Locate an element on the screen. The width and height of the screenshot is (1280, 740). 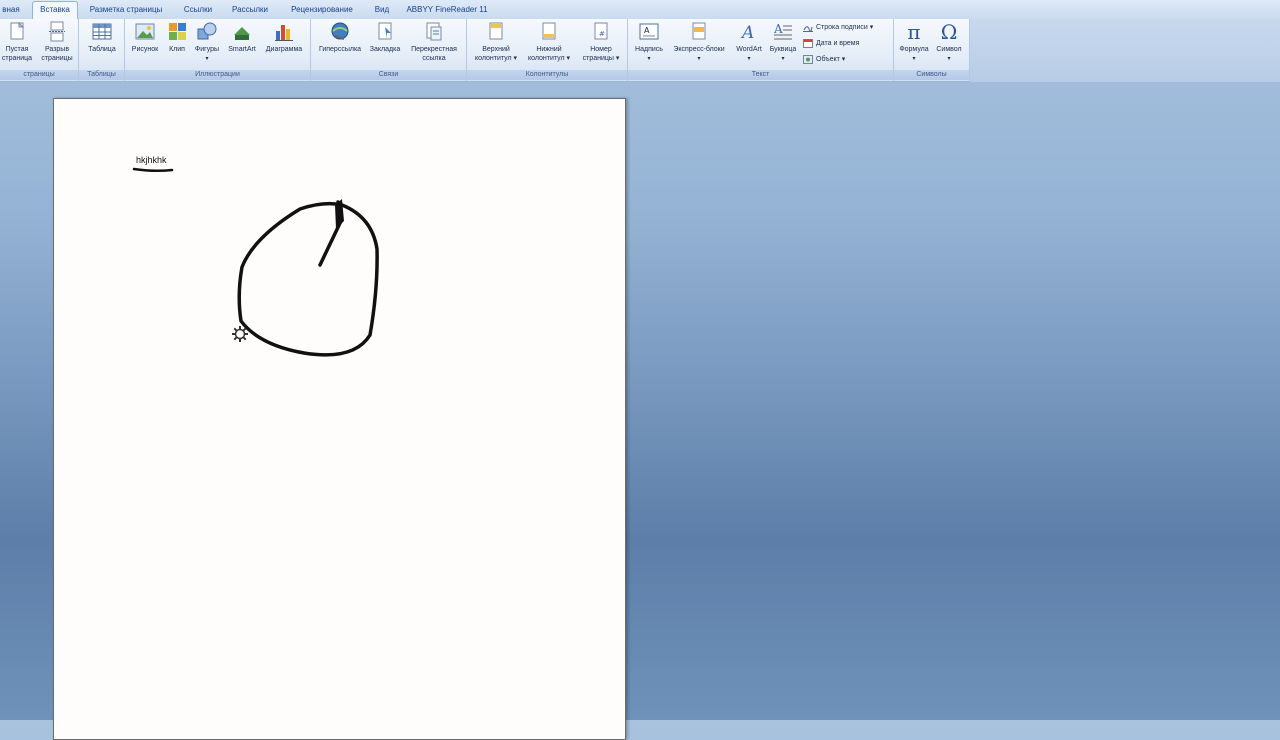
wordart-icon: A is located at coordinates (749, 32).